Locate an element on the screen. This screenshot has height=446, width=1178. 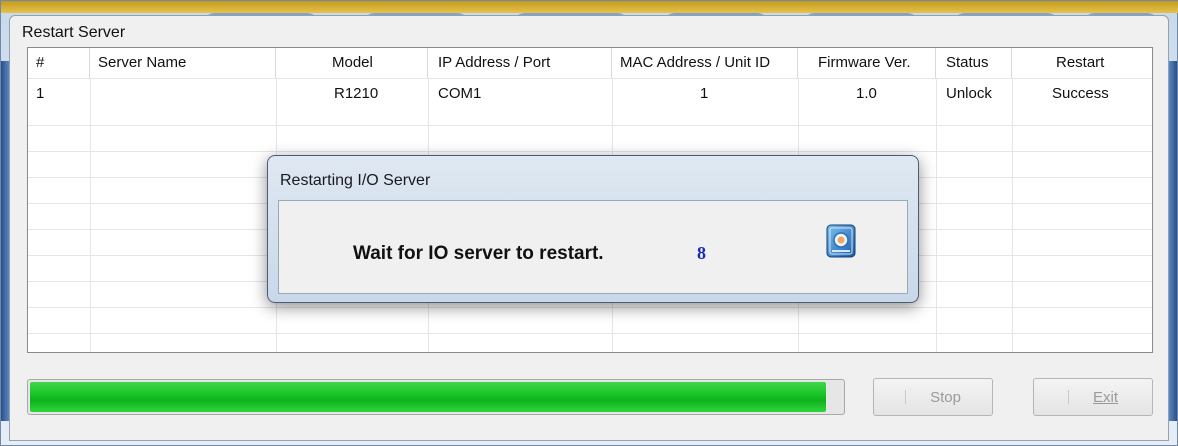
column-header-server-name: Server Name is located at coordinates (183, 63).